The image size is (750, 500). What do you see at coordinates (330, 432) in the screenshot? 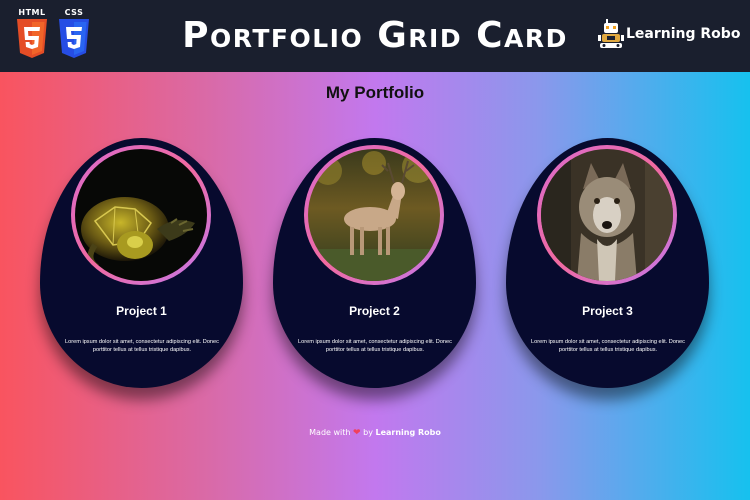
I see `footer-made-with: Made with` at bounding box center [330, 432].